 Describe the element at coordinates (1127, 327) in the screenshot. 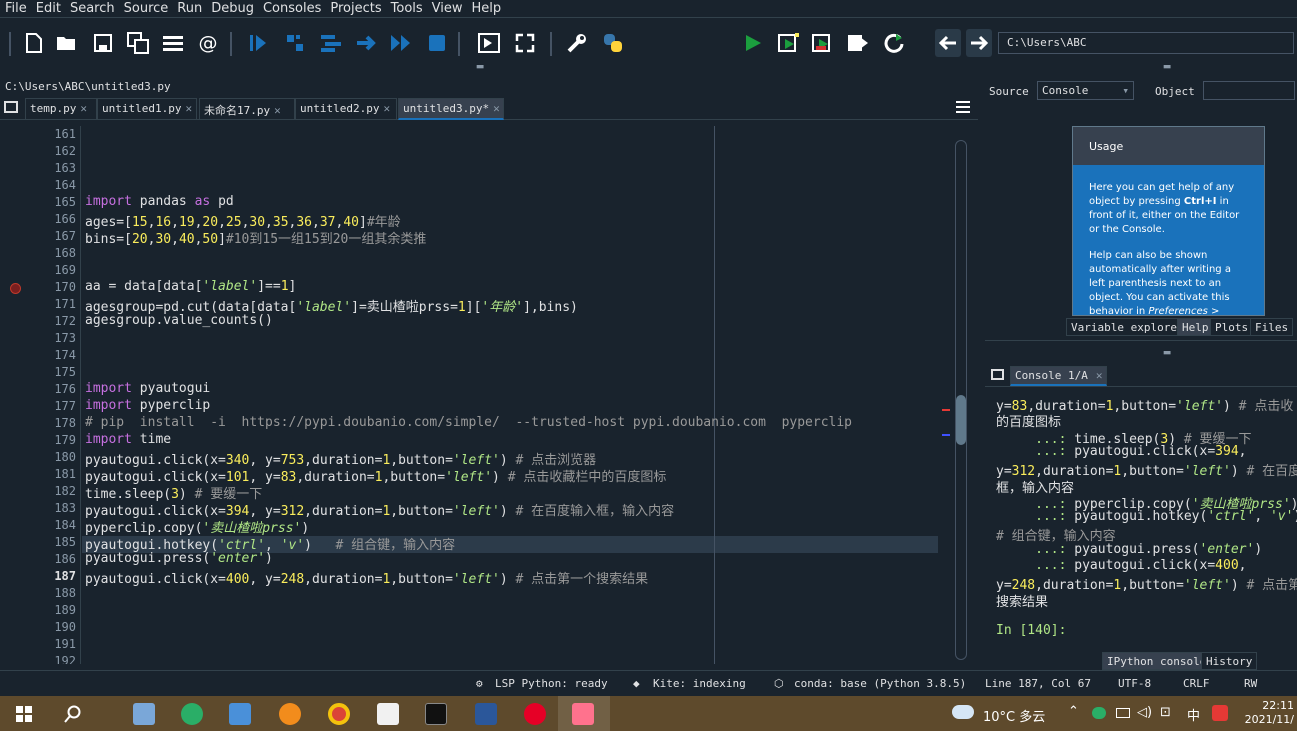

I see `tab-variable-explorer: Variable explorer` at that location.